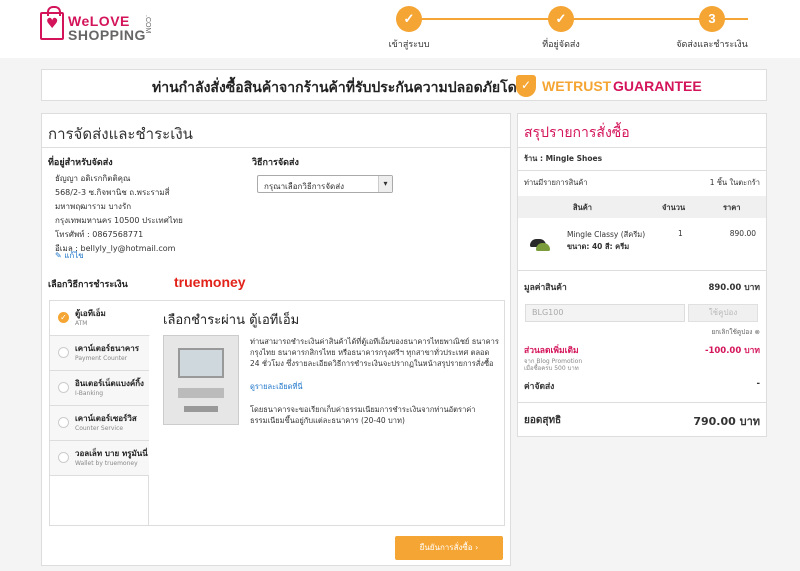 This screenshot has width=800, height=571. I want to click on site-logo: WeLOVE SHOPPING .COM, so click(97, 25).